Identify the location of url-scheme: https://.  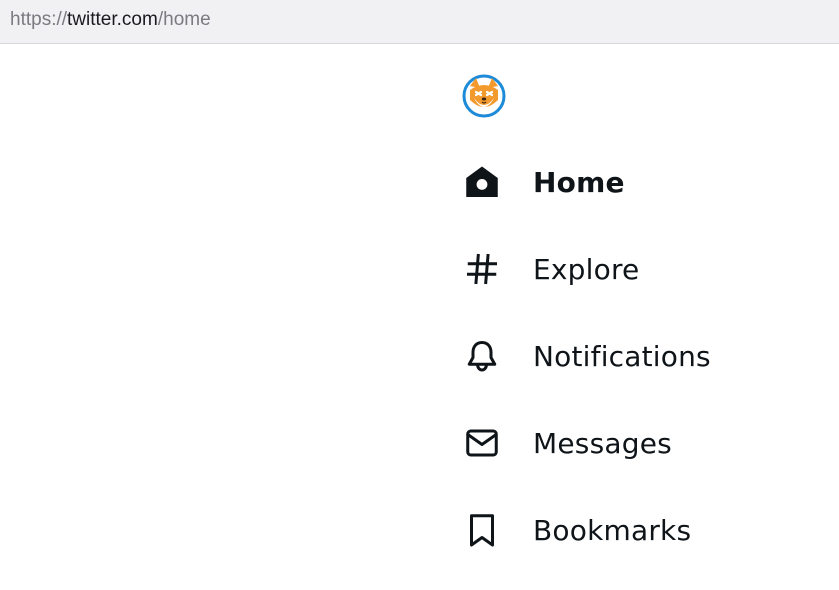
(39, 19).